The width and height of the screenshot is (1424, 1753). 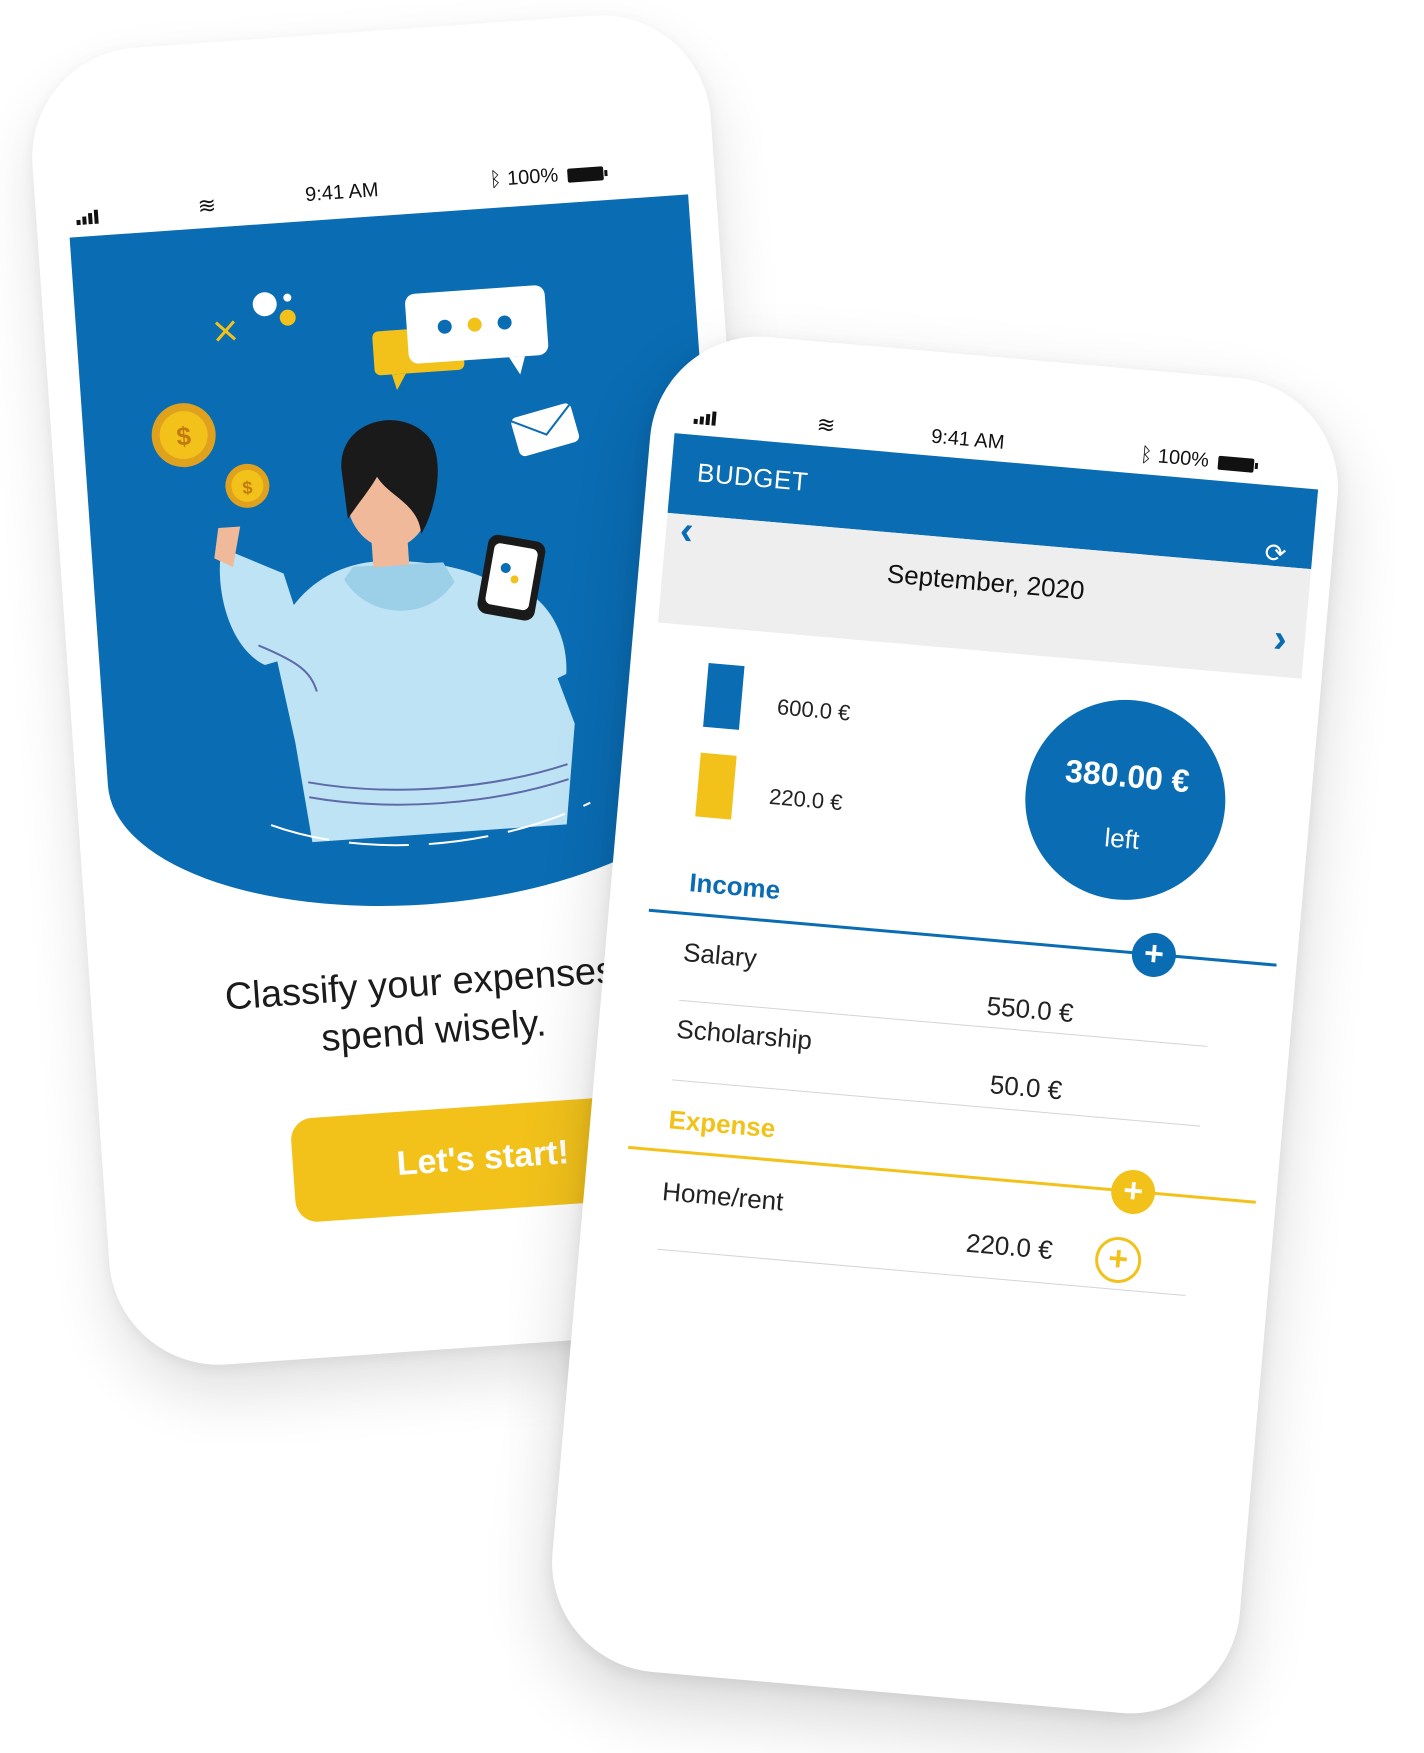 What do you see at coordinates (1133, 1192) in the screenshot?
I see `add-expense-button: +` at bounding box center [1133, 1192].